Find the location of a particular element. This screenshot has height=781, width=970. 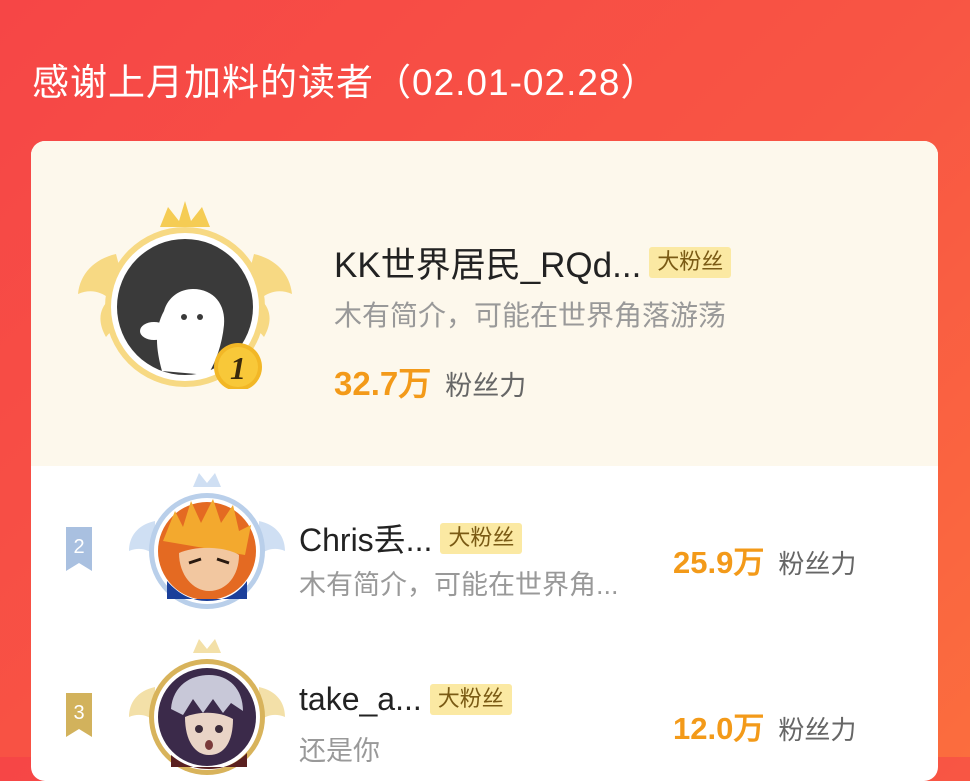

svg-text: 2 is located at coordinates (78, 547).